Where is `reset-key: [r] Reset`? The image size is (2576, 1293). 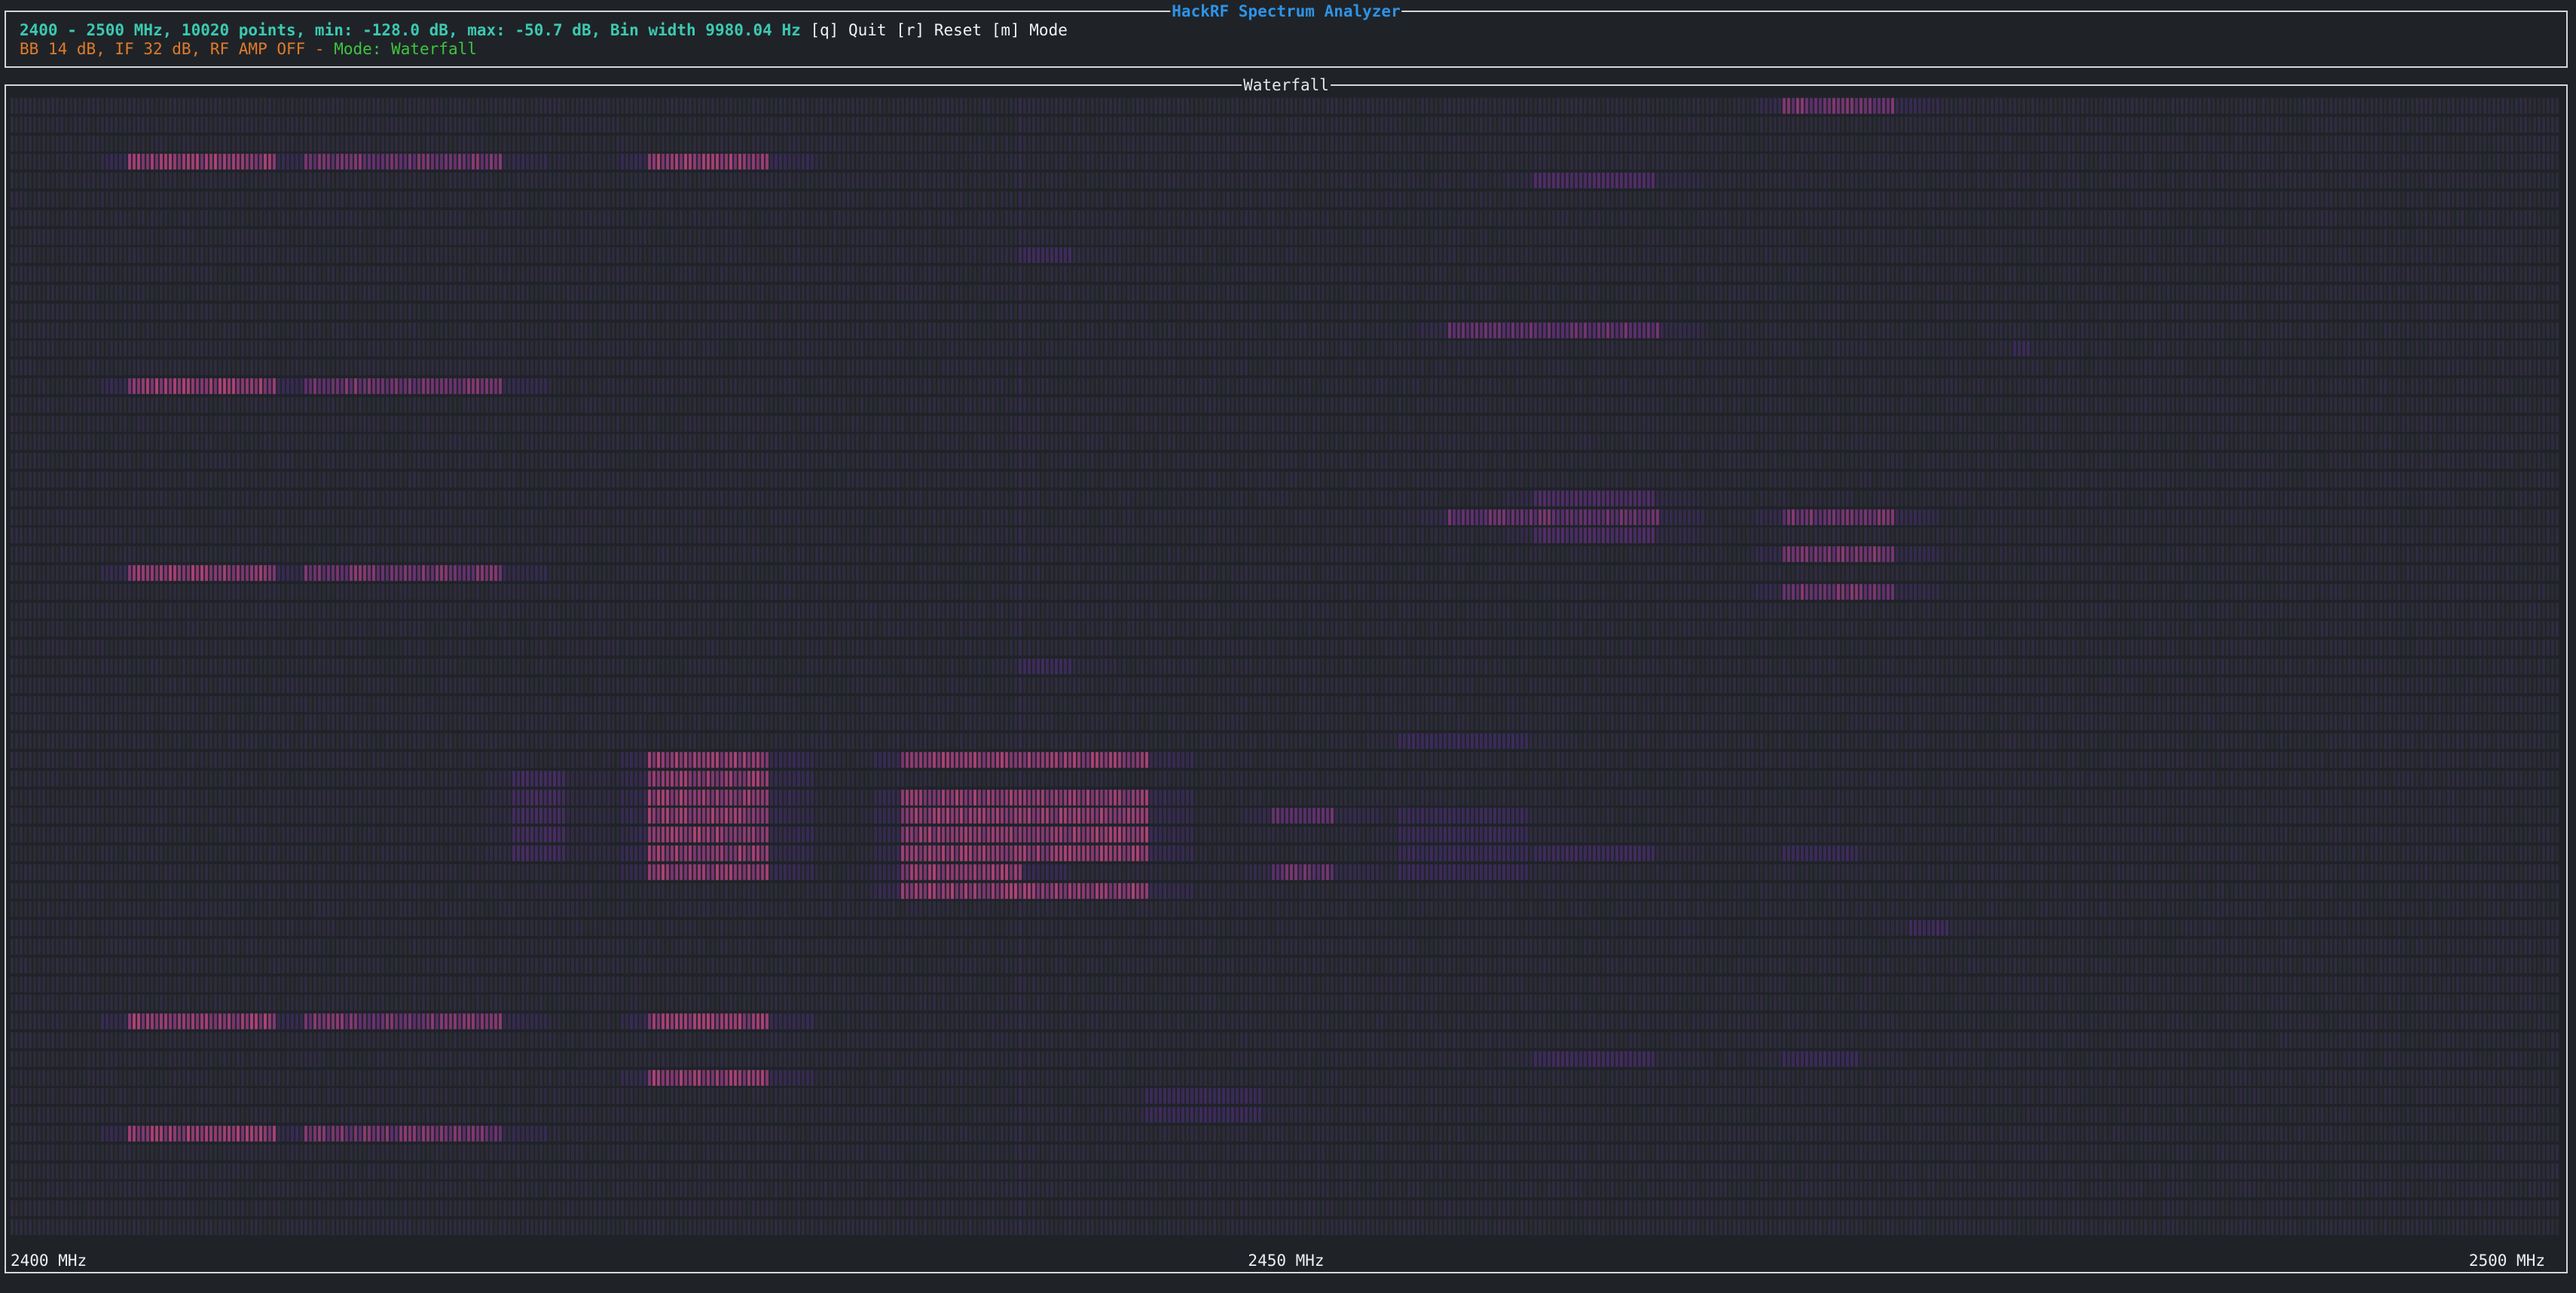 reset-key: [r] Reset is located at coordinates (939, 30).